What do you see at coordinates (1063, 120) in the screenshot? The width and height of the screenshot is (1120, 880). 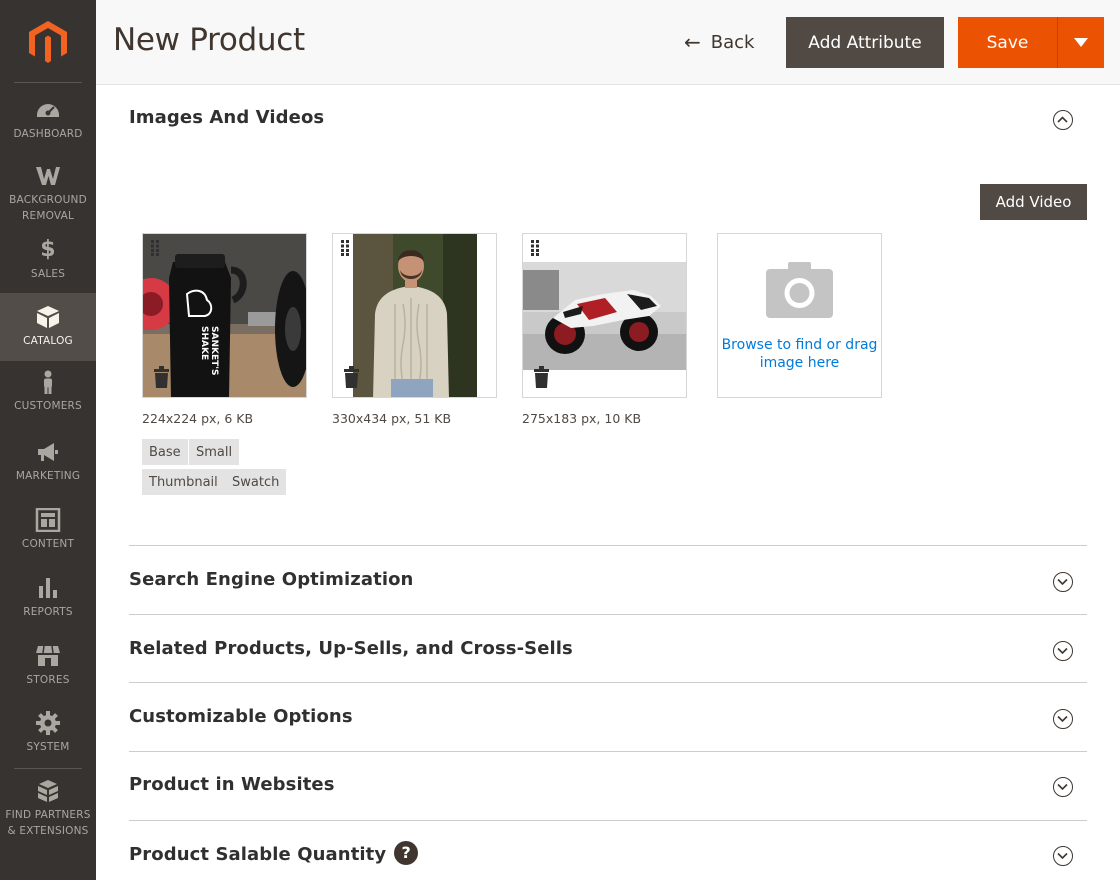 I see `collapse-icon` at bounding box center [1063, 120].